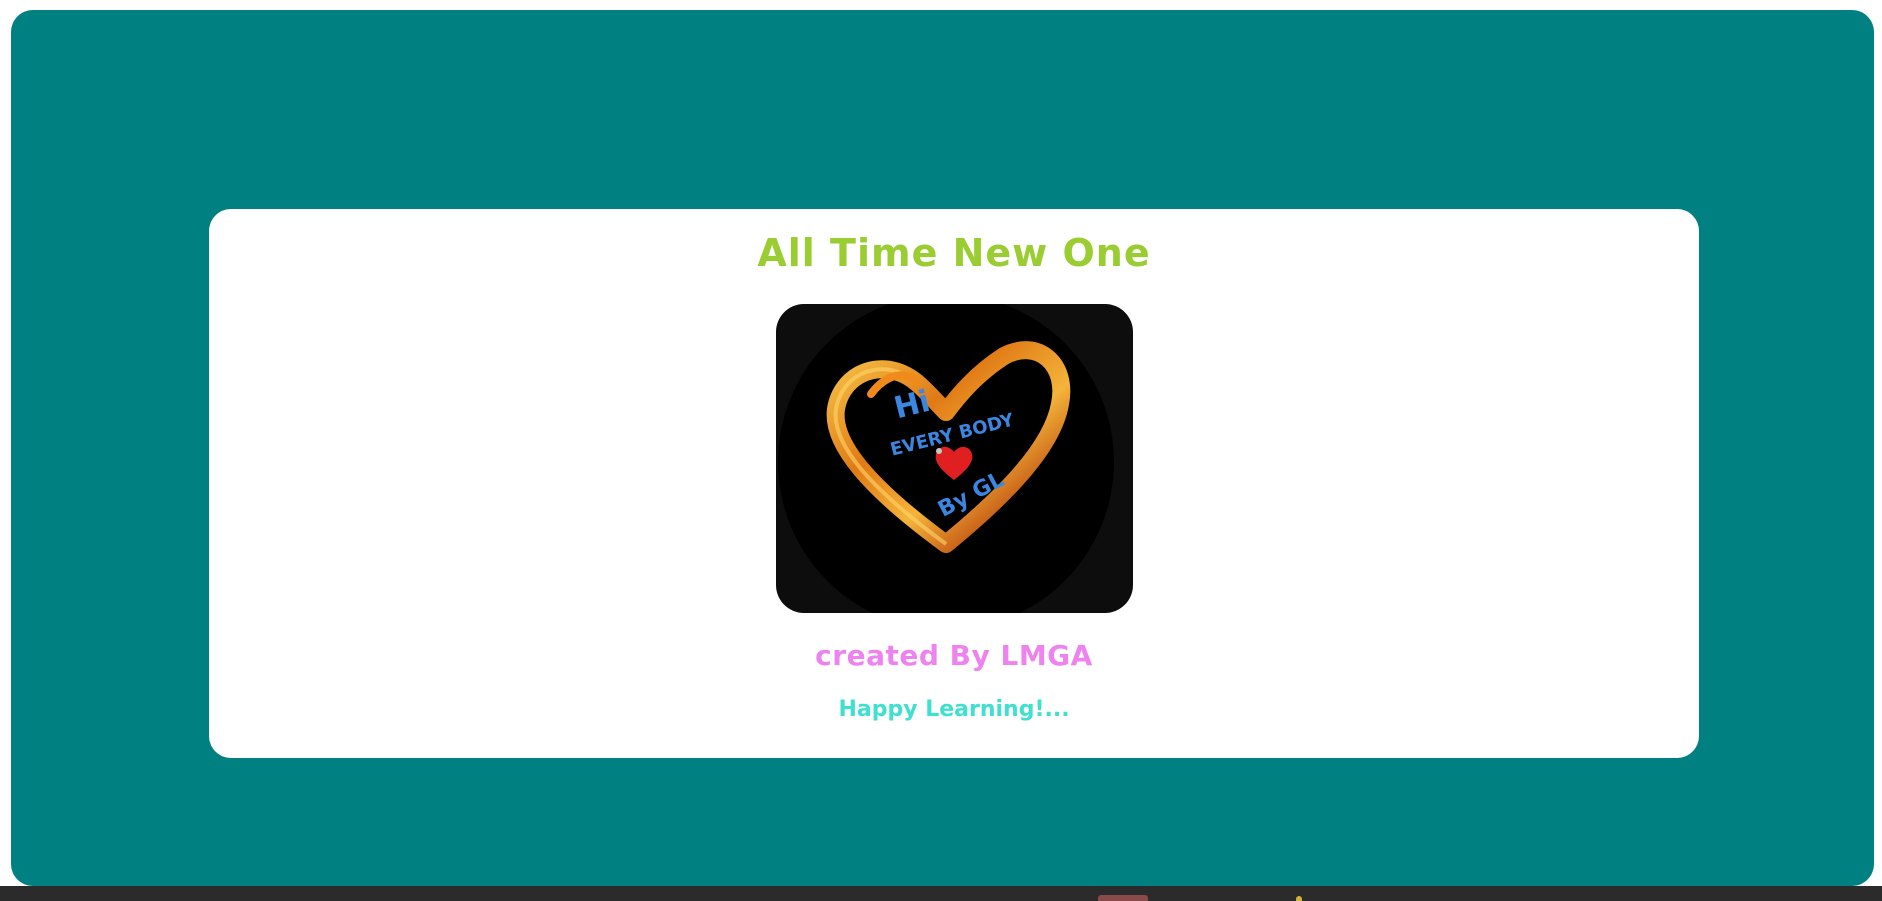 This screenshot has width=1882, height=901. What do you see at coordinates (954, 253) in the screenshot?
I see `page-title: All Time New One` at bounding box center [954, 253].